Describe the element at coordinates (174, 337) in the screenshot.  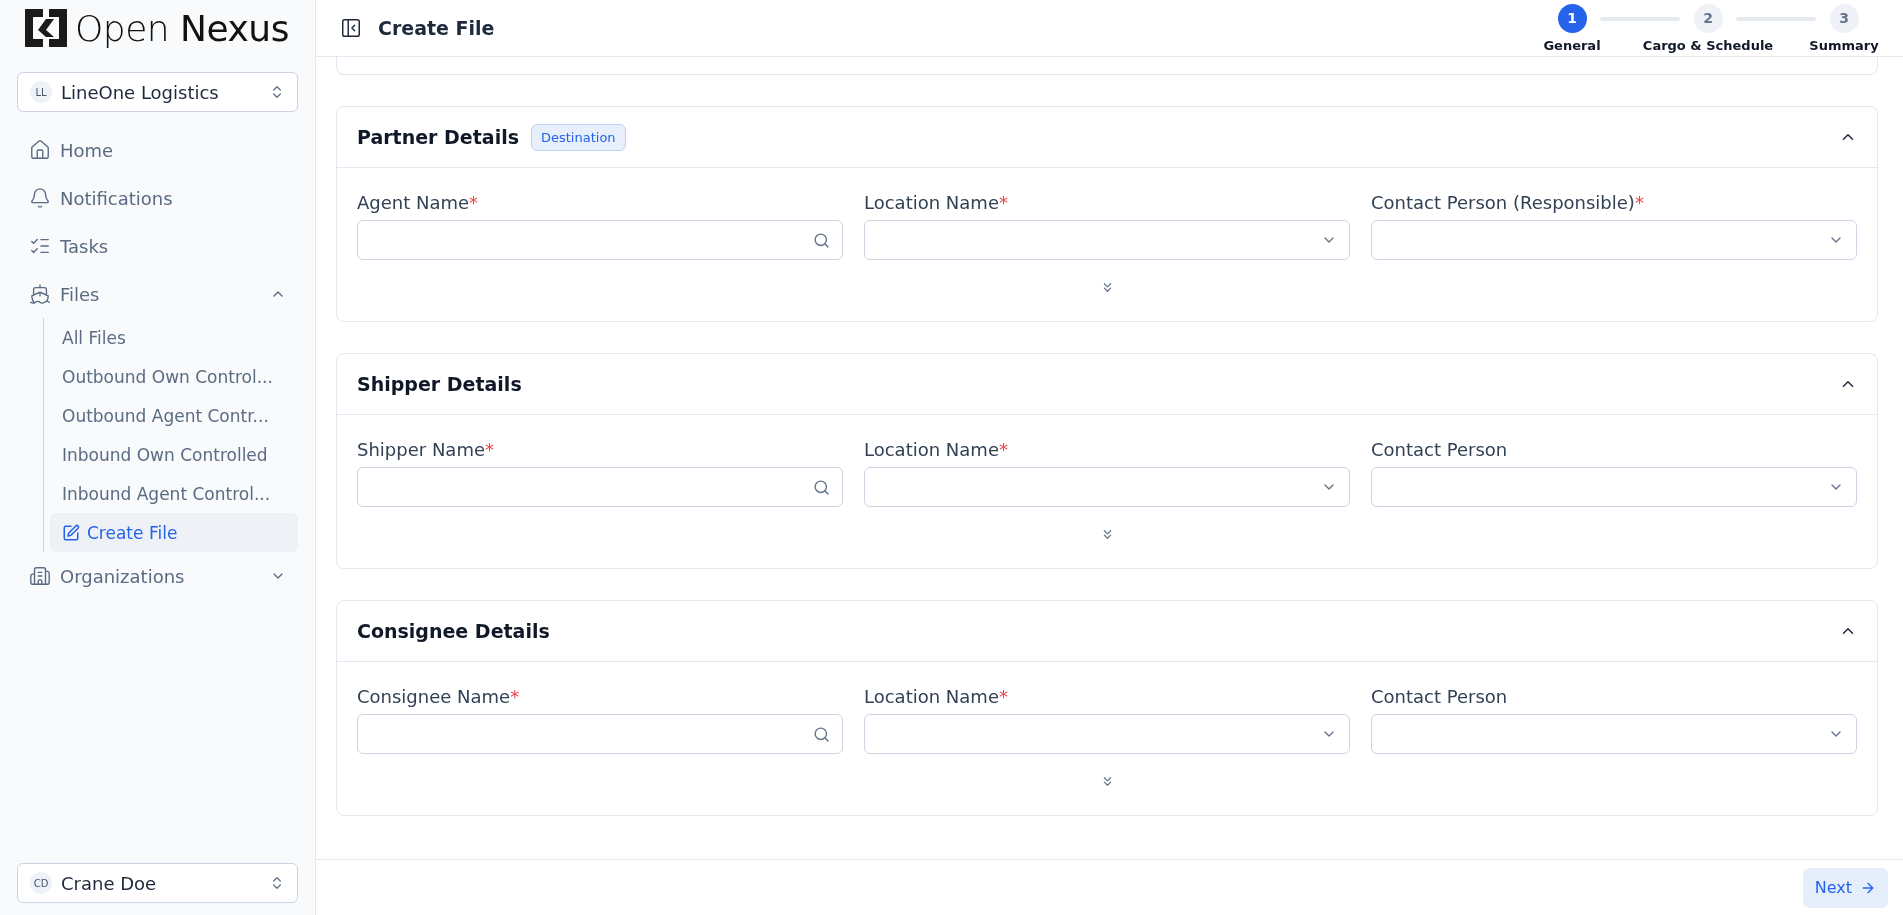
I see `sidebar-subitem: All Files` at that location.